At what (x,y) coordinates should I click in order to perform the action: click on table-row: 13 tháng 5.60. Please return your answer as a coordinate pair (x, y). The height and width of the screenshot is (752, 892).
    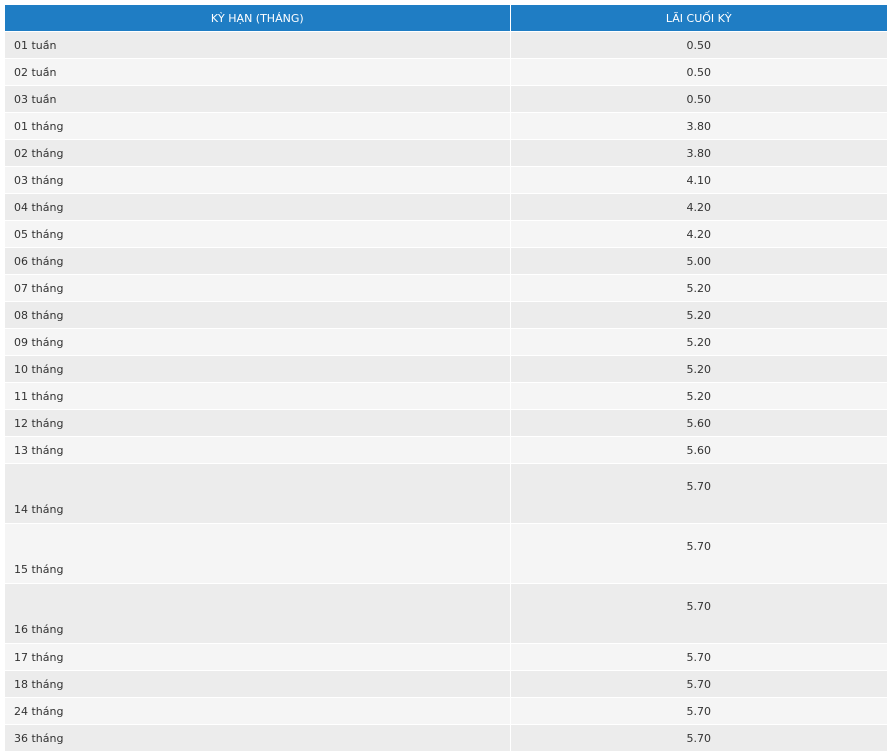
    Looking at the image, I should click on (446, 450).